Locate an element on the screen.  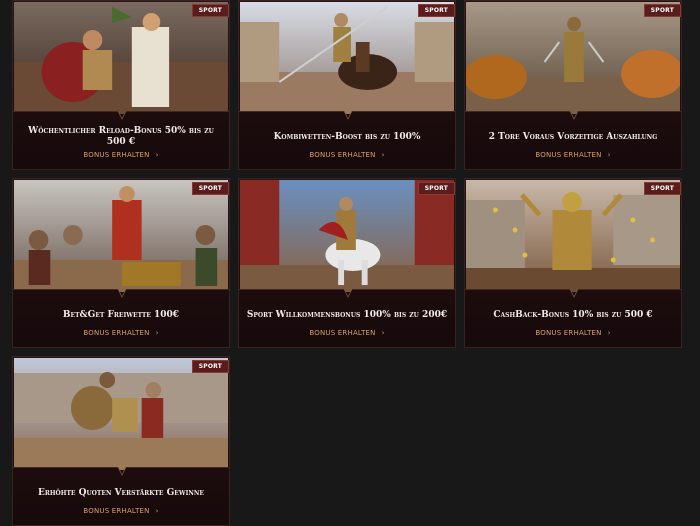
promo-title: 2 Tore Voraus Vorzeitige Auszahlung is located at coordinates (573, 137).